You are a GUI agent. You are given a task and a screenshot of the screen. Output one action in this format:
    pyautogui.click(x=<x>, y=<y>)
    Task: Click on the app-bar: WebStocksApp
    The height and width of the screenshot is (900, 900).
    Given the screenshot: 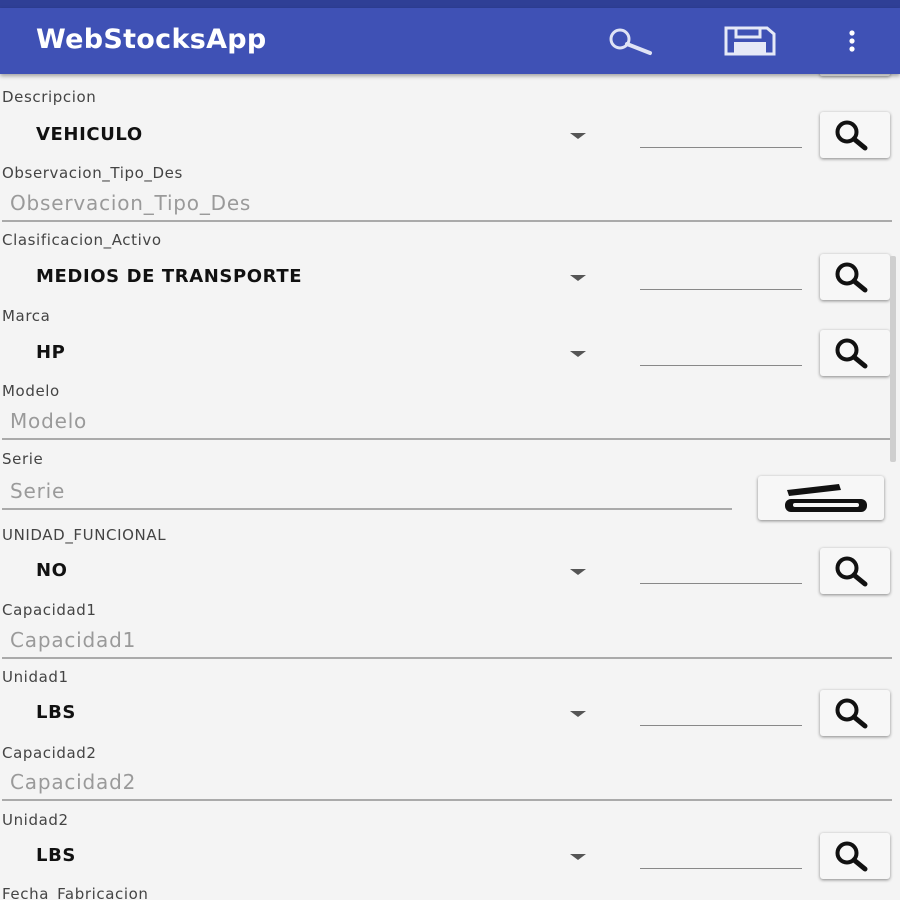 What is the action you would take?
    pyautogui.click(x=450, y=41)
    